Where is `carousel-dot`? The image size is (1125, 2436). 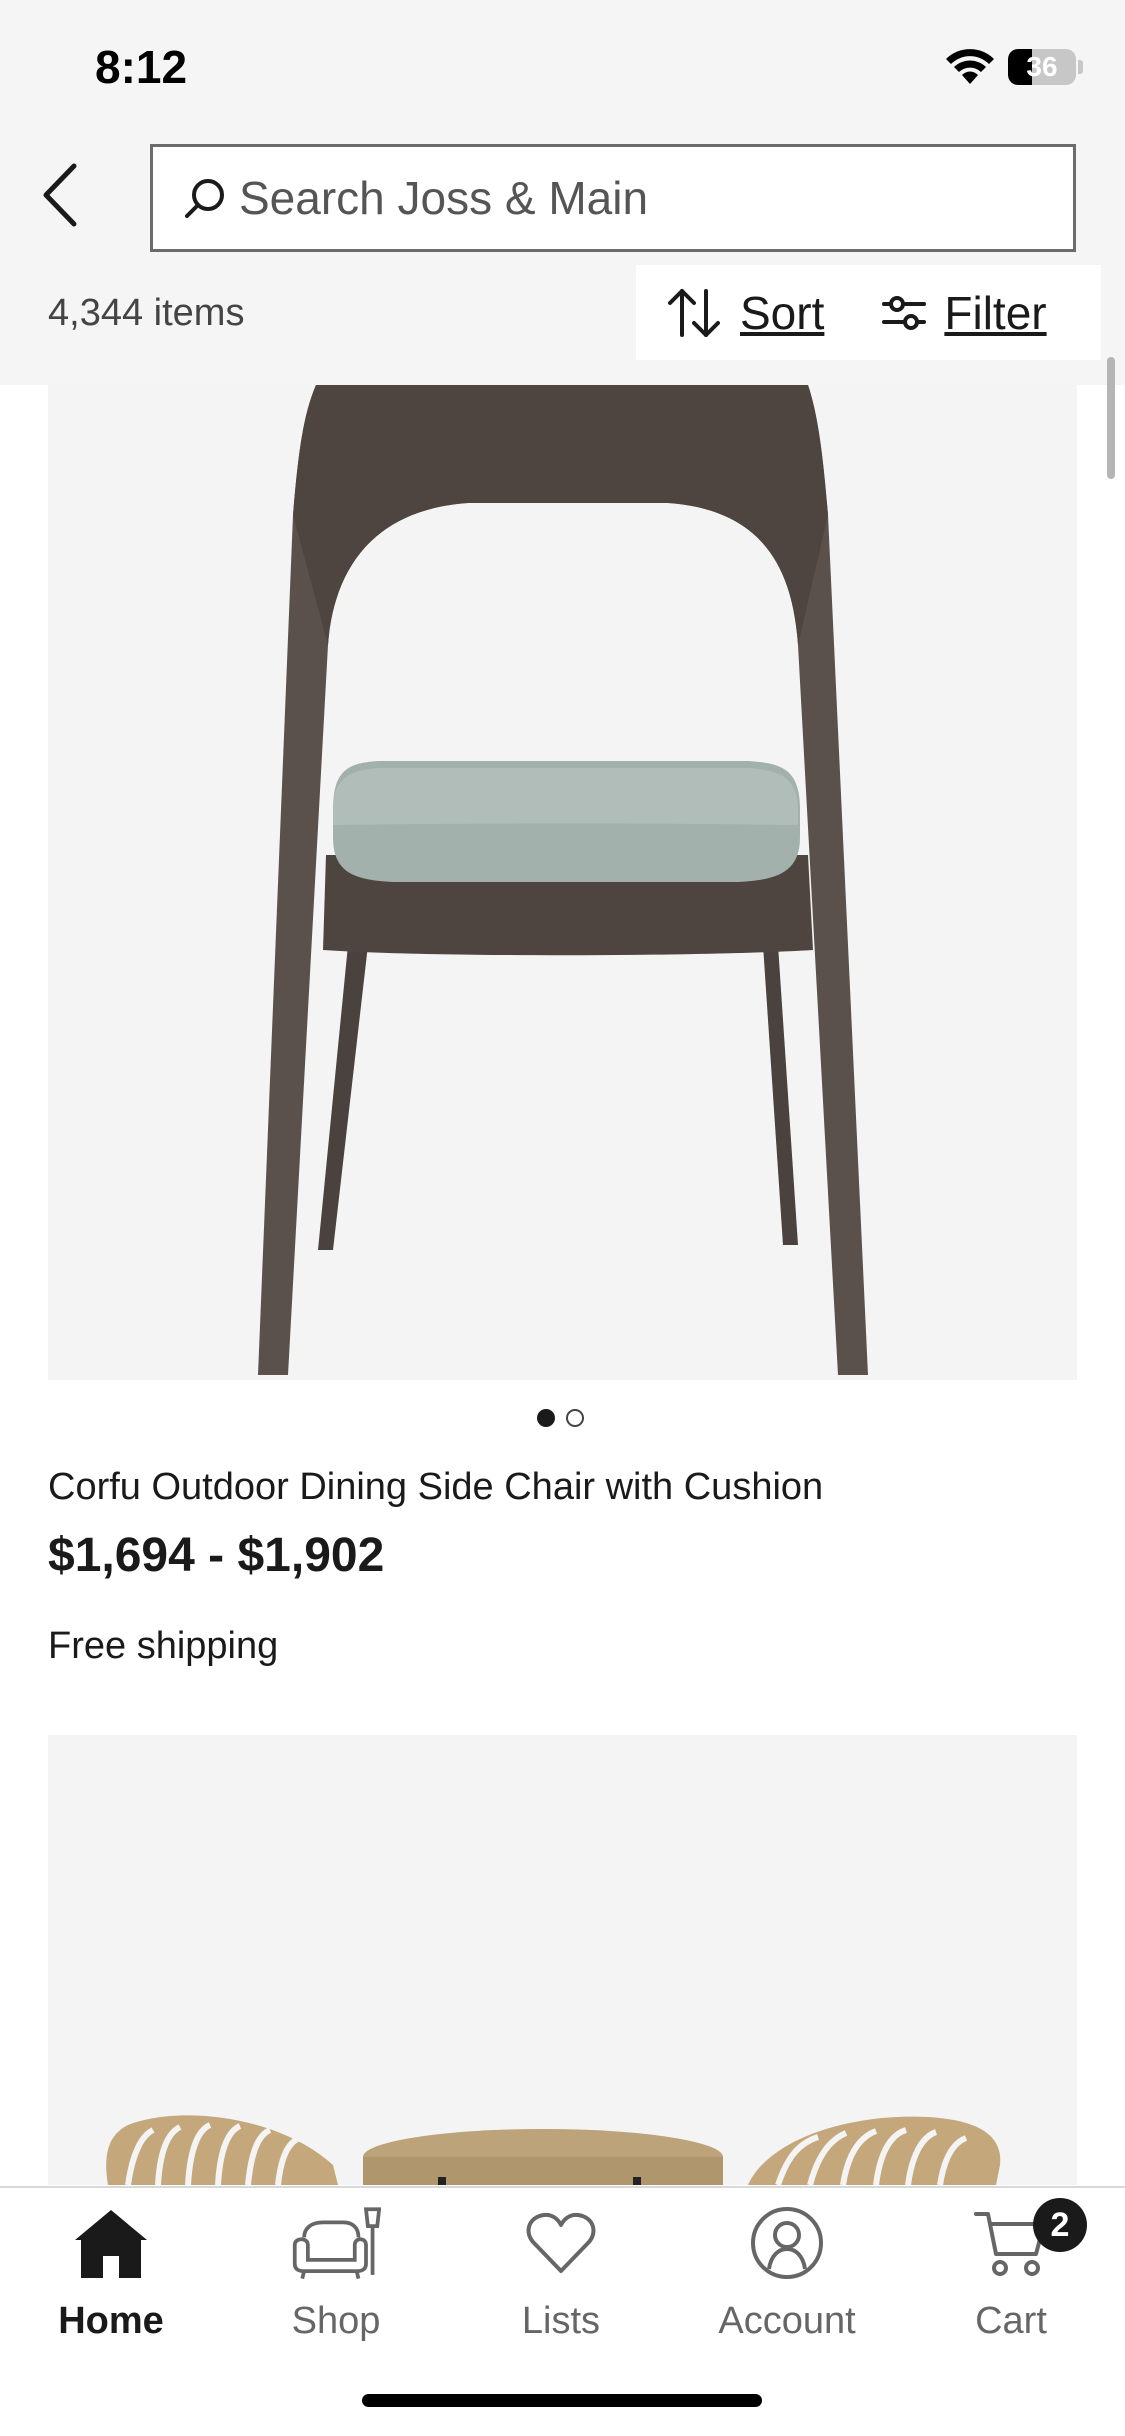
carousel-dot is located at coordinates (575, 1418).